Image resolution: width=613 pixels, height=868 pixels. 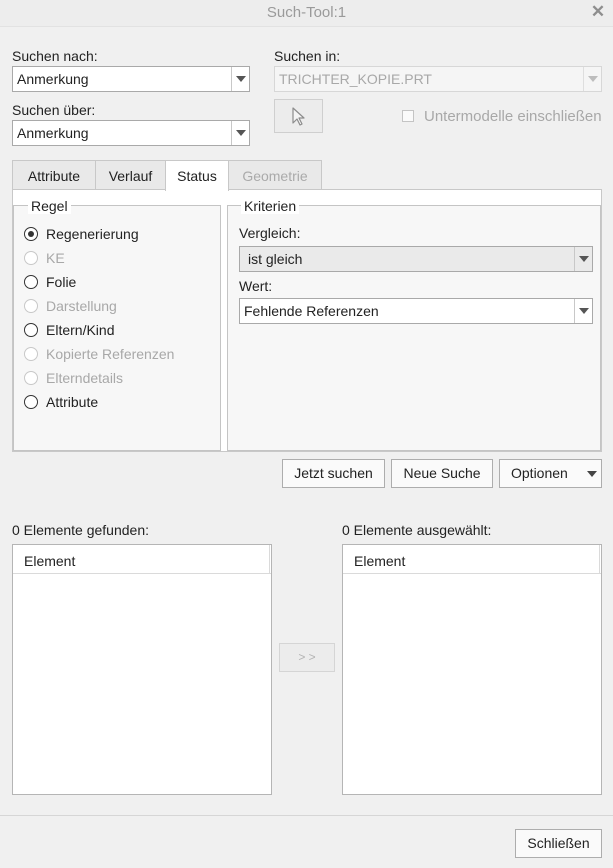 I want to click on value-value: Fehlende Referenzen, so click(x=311, y=311).